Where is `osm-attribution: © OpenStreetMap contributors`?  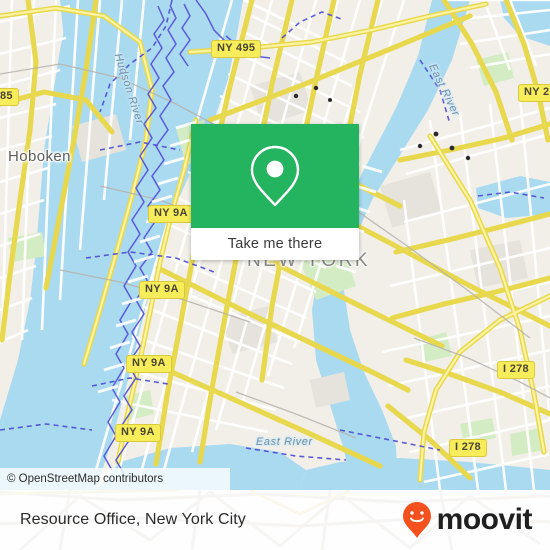 osm-attribution: © OpenStreetMap contributors is located at coordinates (115, 479).